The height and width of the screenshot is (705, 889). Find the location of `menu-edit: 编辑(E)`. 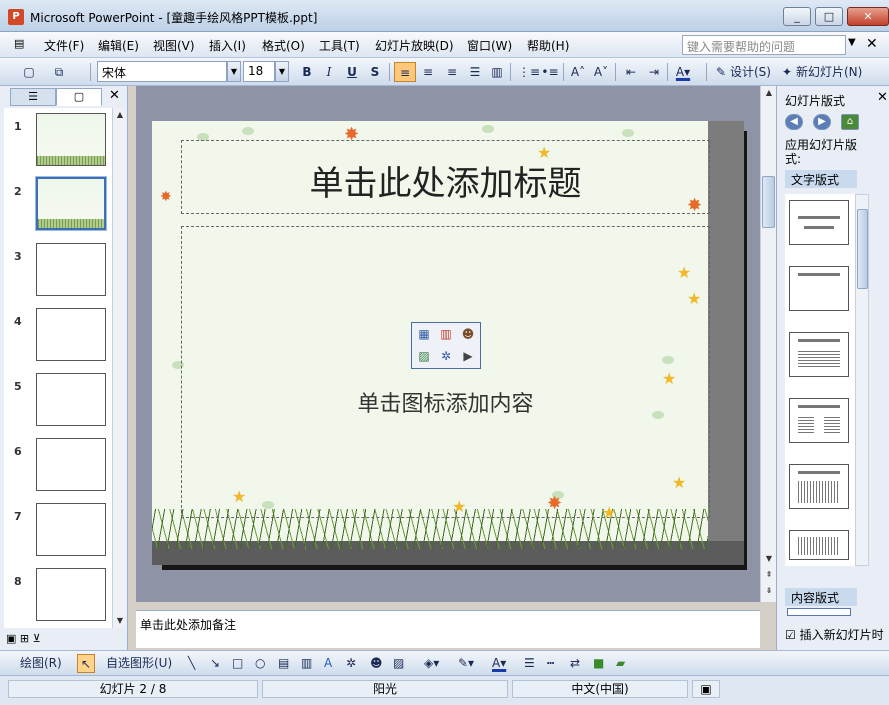

menu-edit: 编辑(E) is located at coordinates (118, 45).